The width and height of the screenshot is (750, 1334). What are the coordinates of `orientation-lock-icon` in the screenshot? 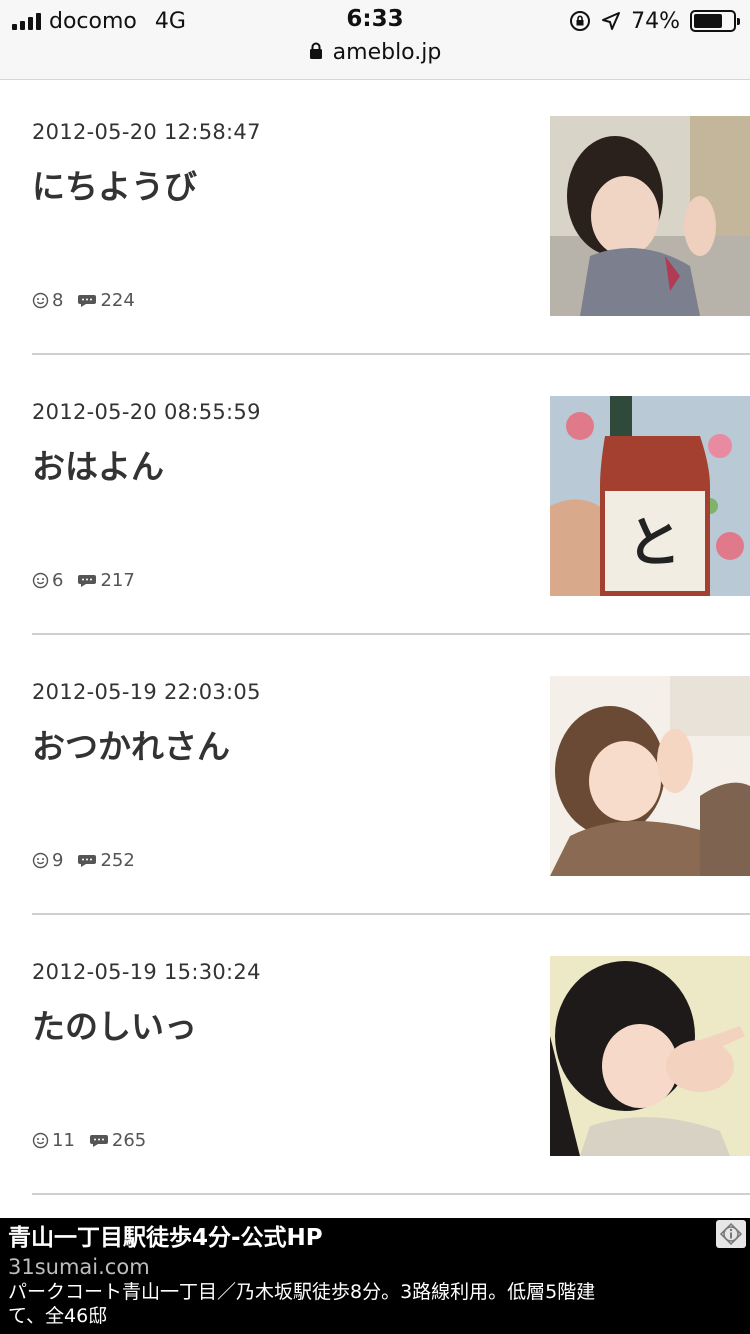 It's located at (580, 21).